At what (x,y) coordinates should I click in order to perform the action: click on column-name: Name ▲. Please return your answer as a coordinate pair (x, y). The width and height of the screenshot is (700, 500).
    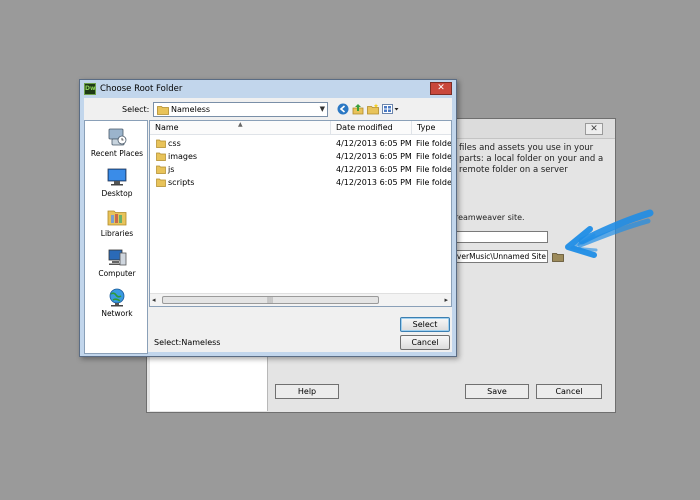
    Looking at the image, I should click on (240, 128).